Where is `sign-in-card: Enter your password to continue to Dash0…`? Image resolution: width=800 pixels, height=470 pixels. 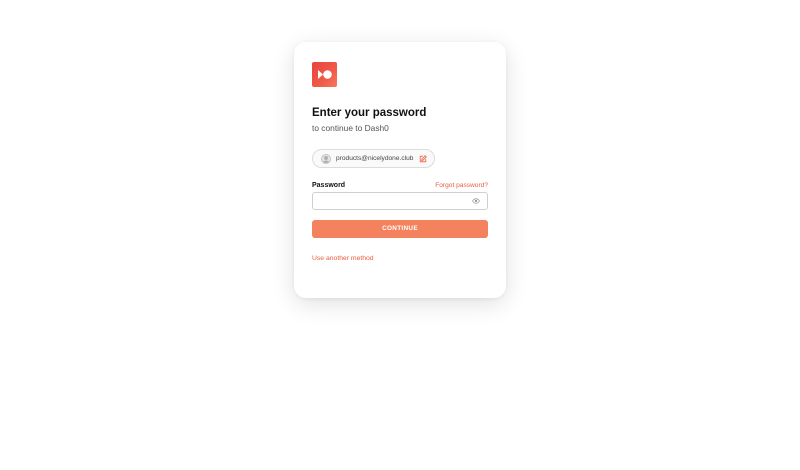 sign-in-card: Enter your password to continue to Dash0… is located at coordinates (400, 170).